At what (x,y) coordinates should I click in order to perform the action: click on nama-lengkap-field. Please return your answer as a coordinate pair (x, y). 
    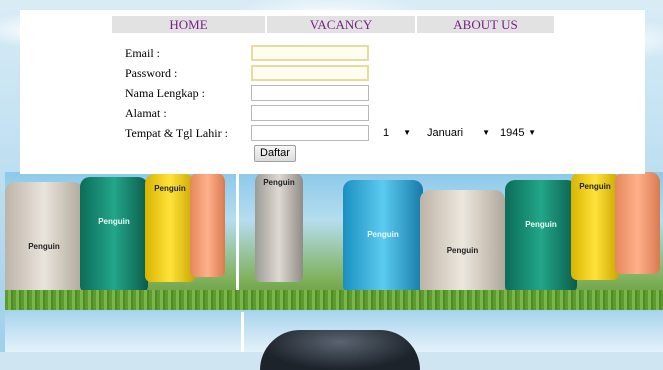
    Looking at the image, I should click on (310, 93).